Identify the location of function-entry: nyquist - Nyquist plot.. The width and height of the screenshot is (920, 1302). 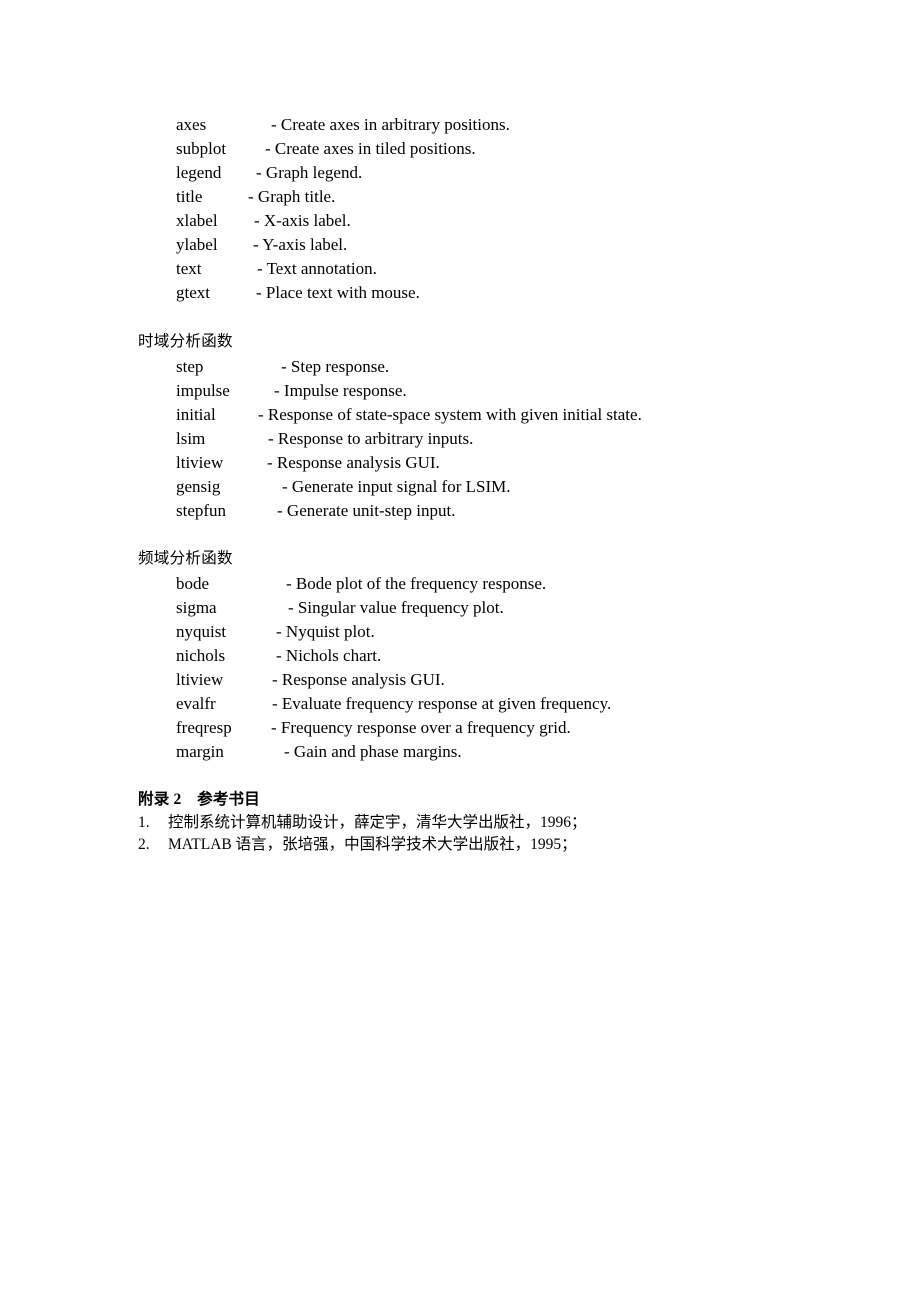
(460, 632).